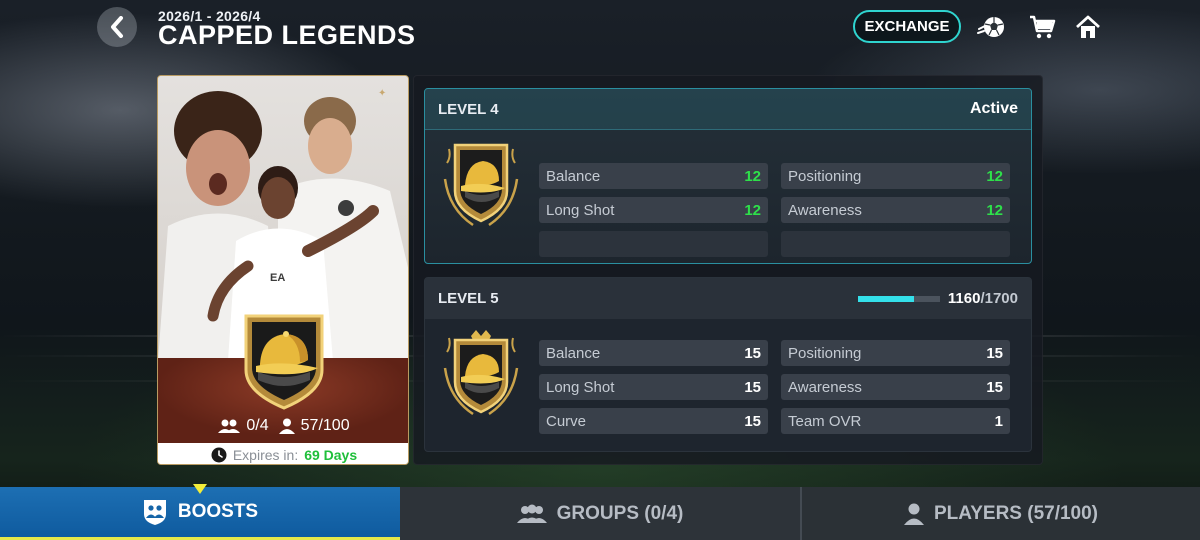 This screenshot has width=1200, height=540. Describe the element at coordinates (653, 353) in the screenshot. I see `stat-balance: Balance 15` at that location.